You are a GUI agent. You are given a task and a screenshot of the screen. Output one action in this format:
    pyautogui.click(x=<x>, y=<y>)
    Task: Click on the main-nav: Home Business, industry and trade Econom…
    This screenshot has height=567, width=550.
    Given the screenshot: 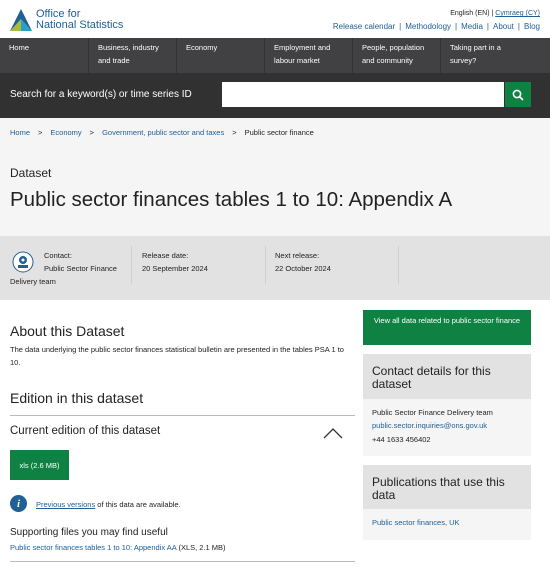 What is the action you would take?
    pyautogui.click(x=275, y=55)
    